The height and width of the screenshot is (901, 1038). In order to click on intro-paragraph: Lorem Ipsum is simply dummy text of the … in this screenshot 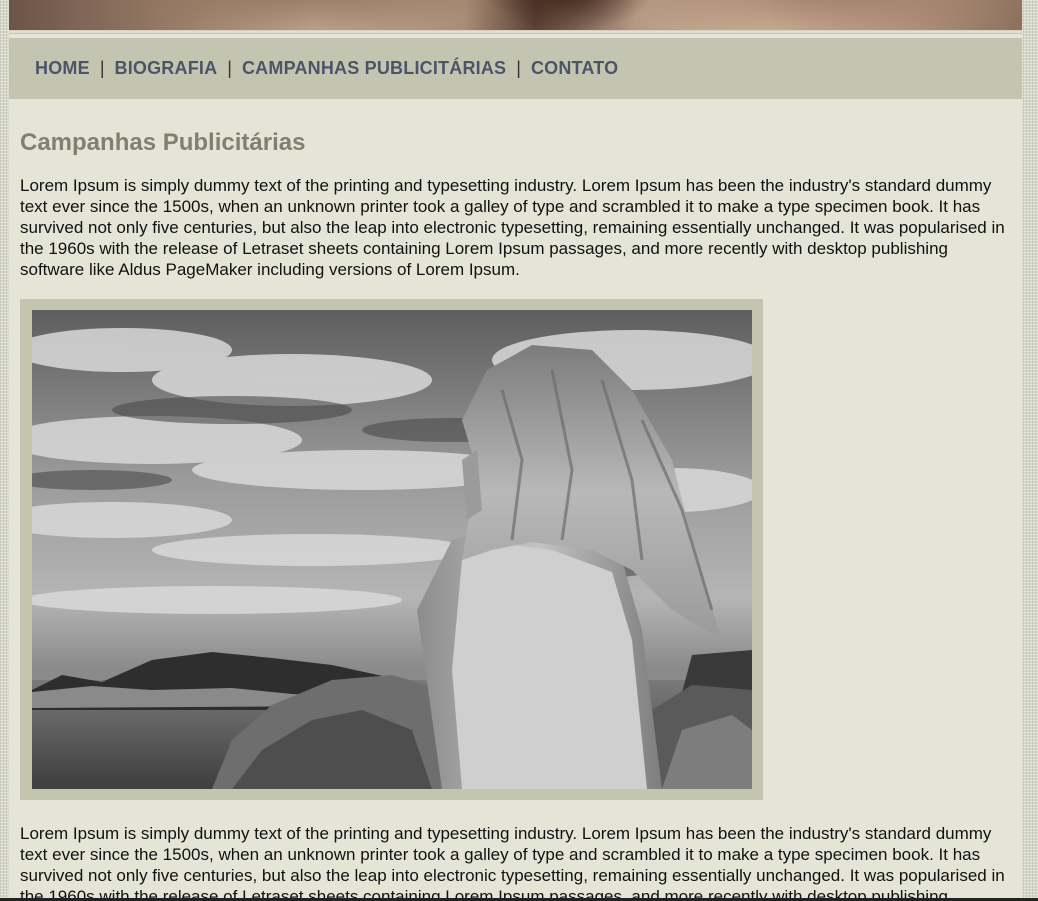, I will do `click(512, 227)`.